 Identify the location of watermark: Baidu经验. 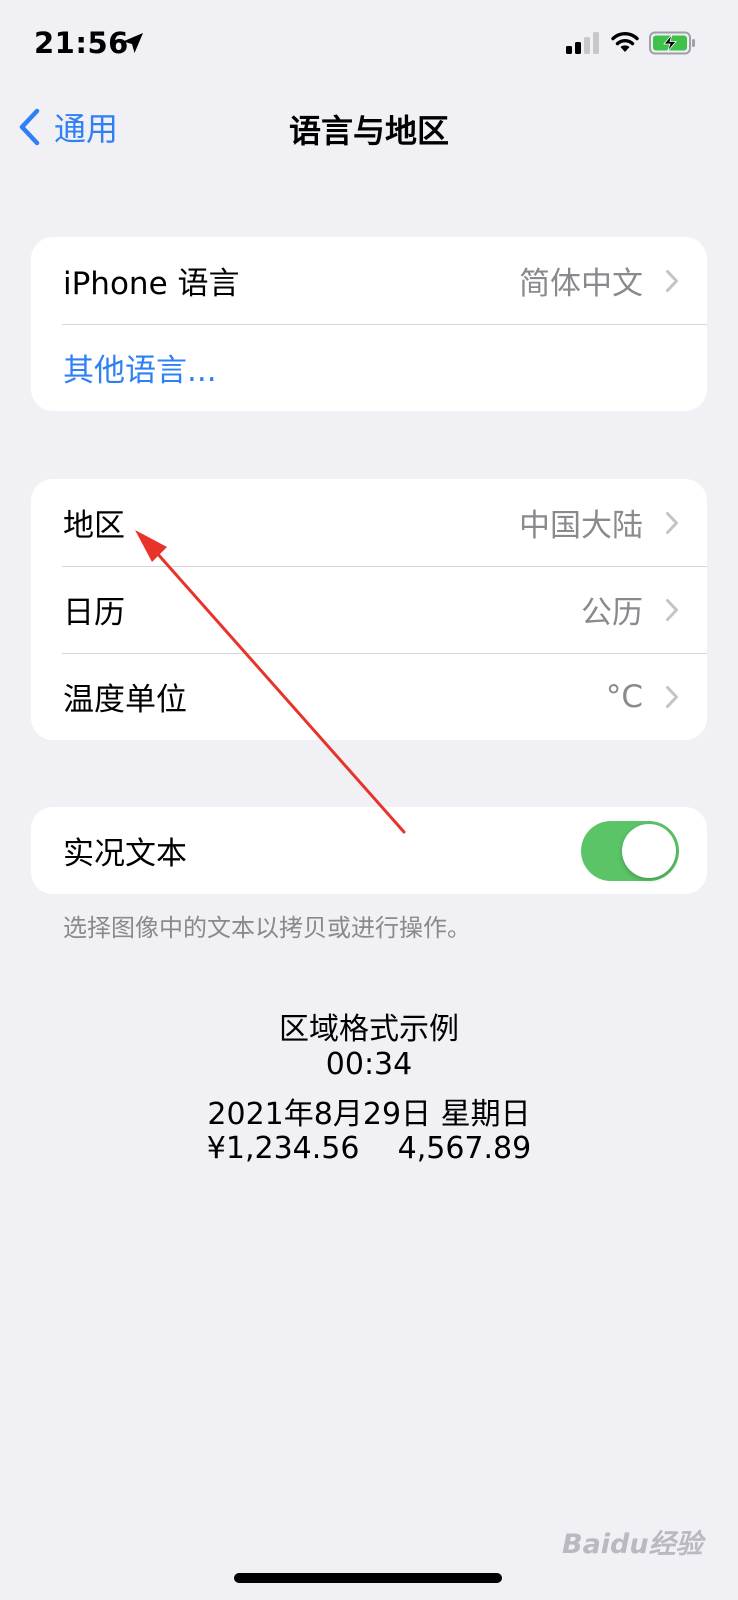
(632, 1544).